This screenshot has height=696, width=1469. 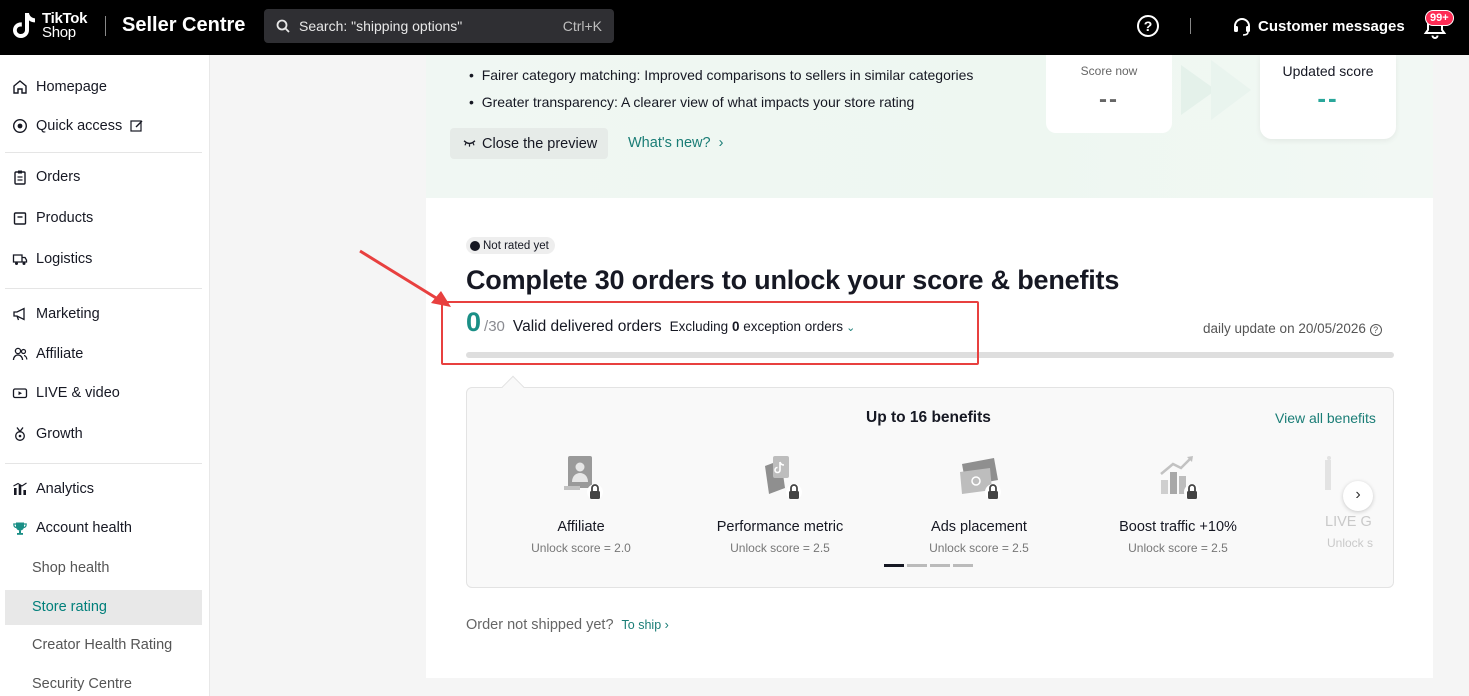 What do you see at coordinates (581, 548) in the screenshot?
I see `benefit-unlock: Unlock score = 2.0` at bounding box center [581, 548].